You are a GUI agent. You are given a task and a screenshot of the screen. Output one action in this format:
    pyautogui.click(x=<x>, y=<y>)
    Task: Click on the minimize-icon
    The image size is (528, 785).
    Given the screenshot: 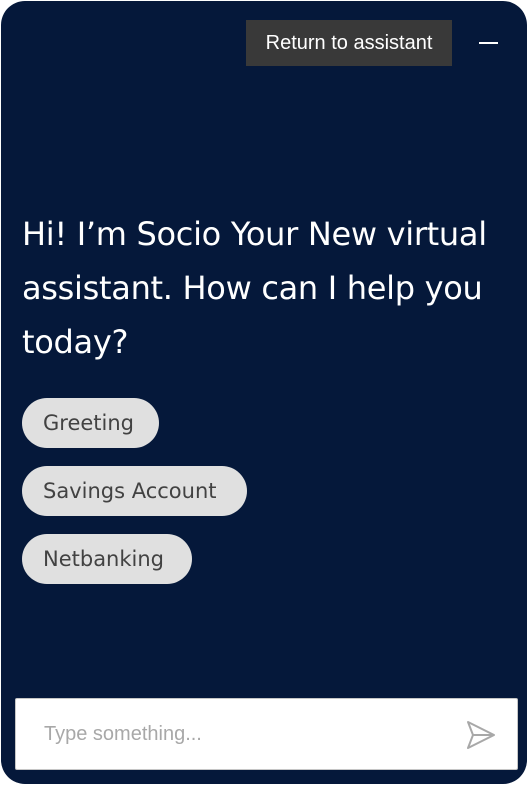 What is the action you would take?
    pyautogui.click(x=488, y=43)
    